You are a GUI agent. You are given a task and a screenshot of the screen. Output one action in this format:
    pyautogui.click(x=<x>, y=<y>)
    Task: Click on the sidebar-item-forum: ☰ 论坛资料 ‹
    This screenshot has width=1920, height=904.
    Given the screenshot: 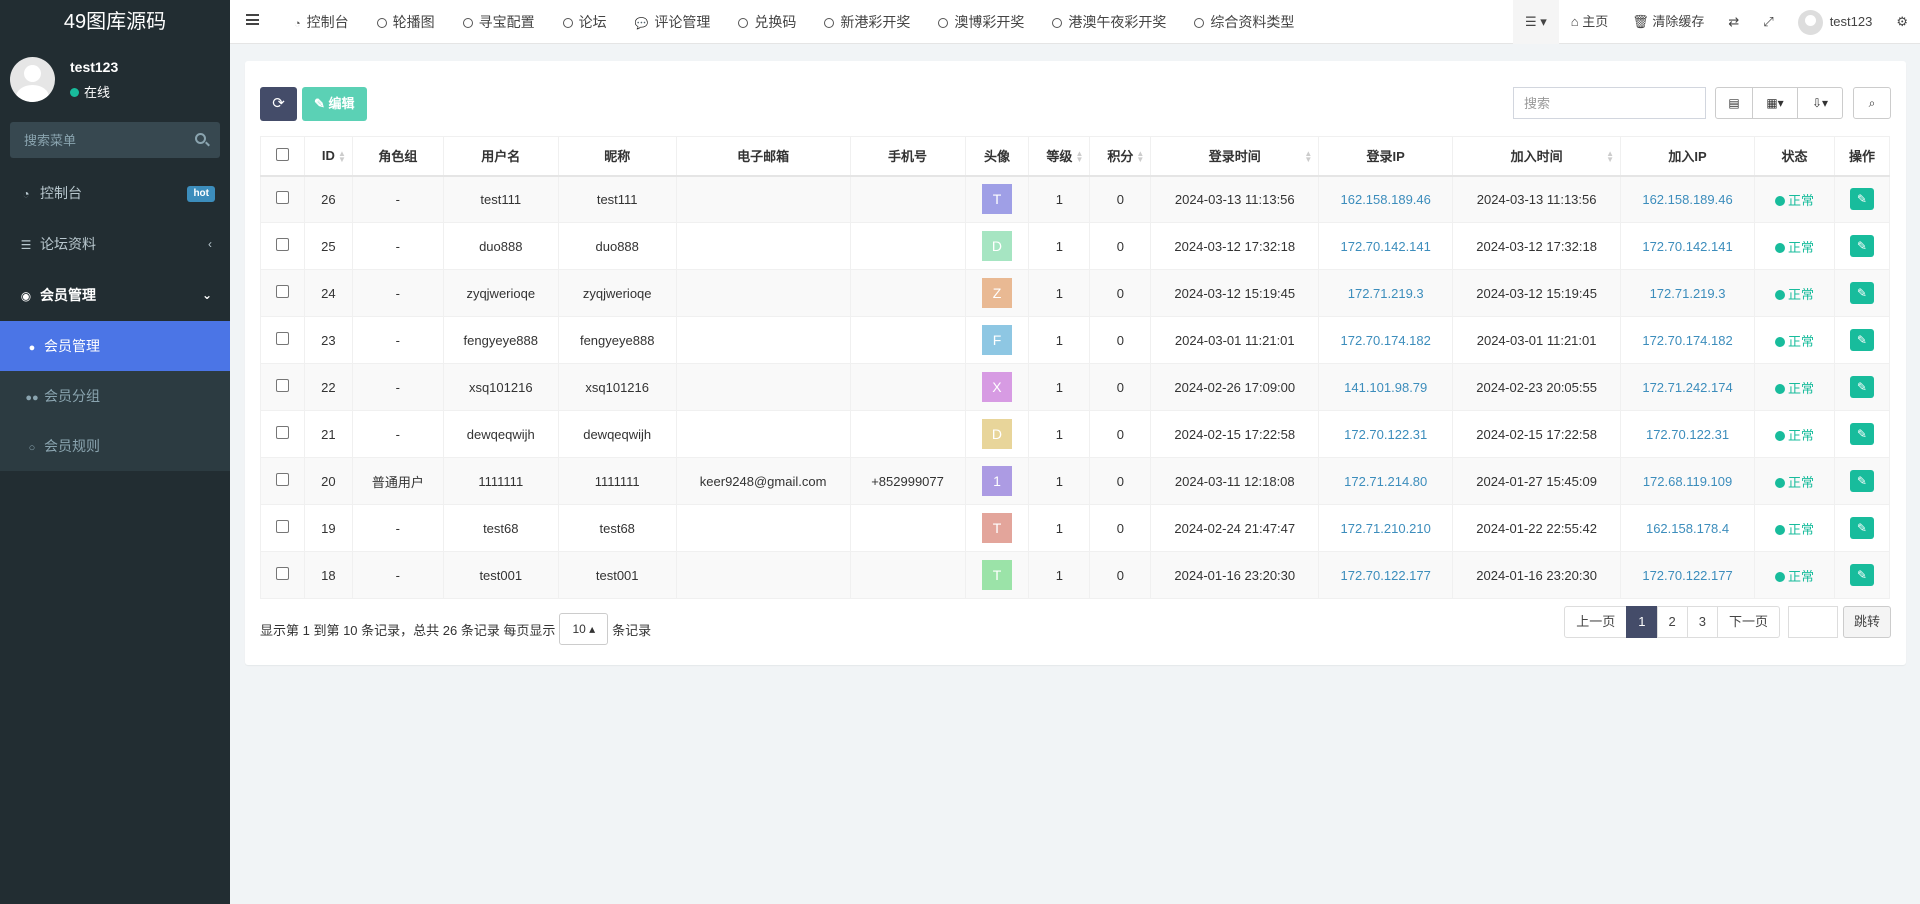 What is the action you would take?
    pyautogui.click(x=115, y=244)
    